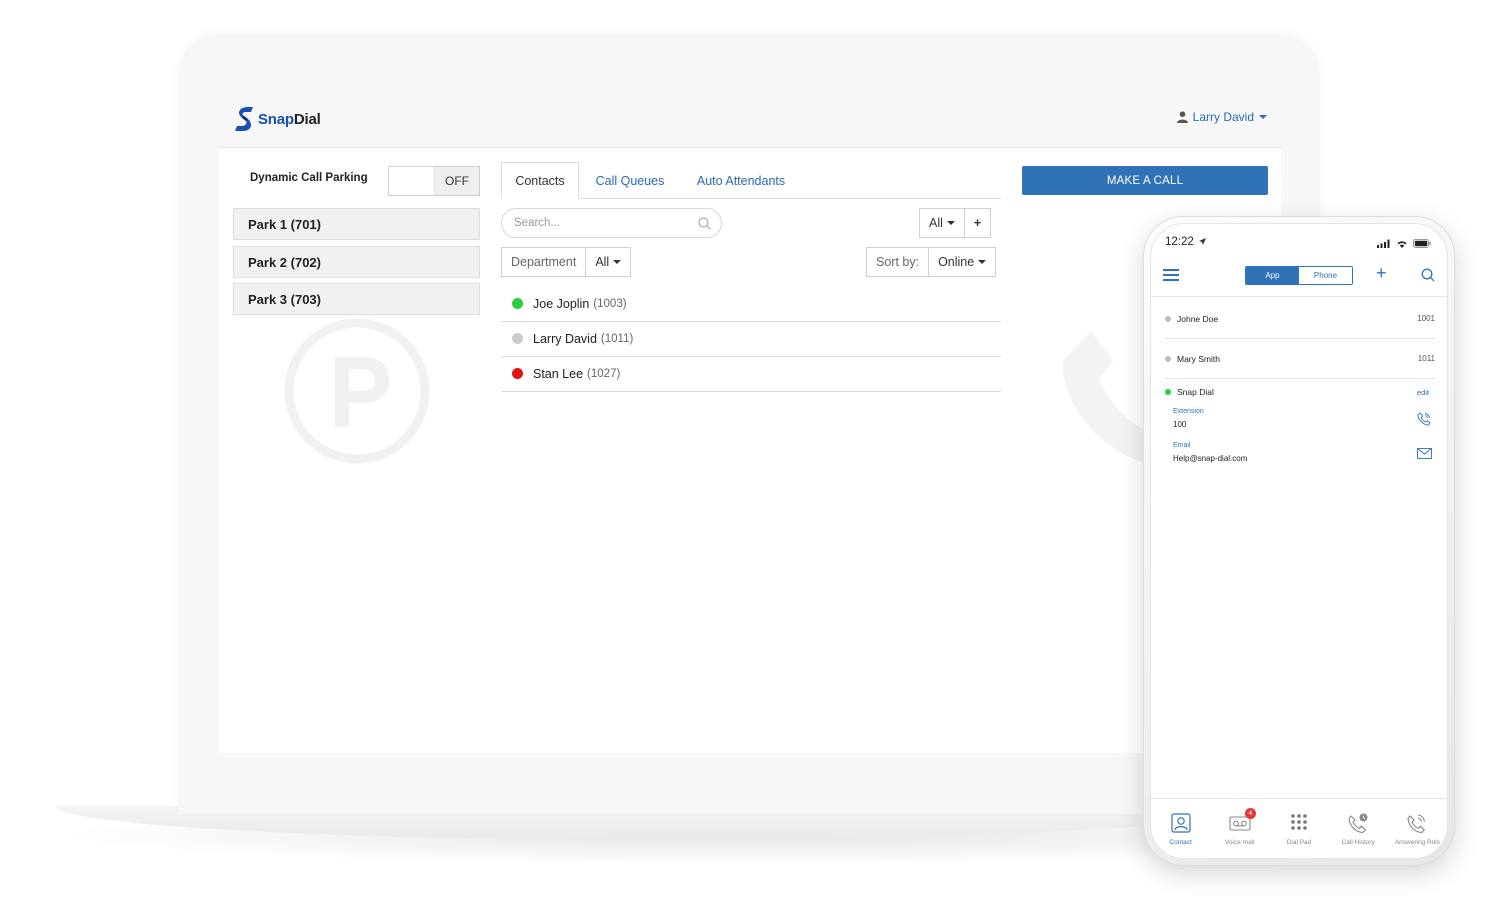 The width and height of the screenshot is (1500, 913). I want to click on edit-link: edit, so click(1423, 392).